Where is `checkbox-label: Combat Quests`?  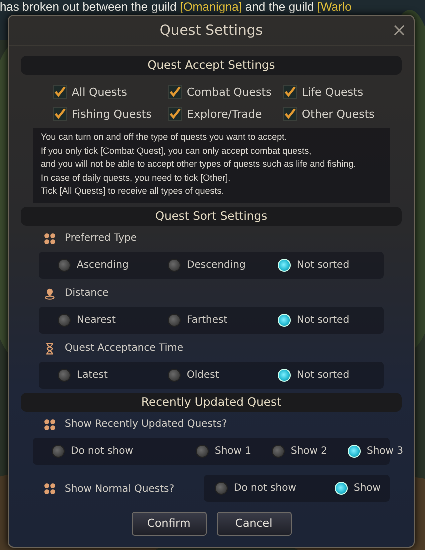
checkbox-label: Combat Quests is located at coordinates (229, 92).